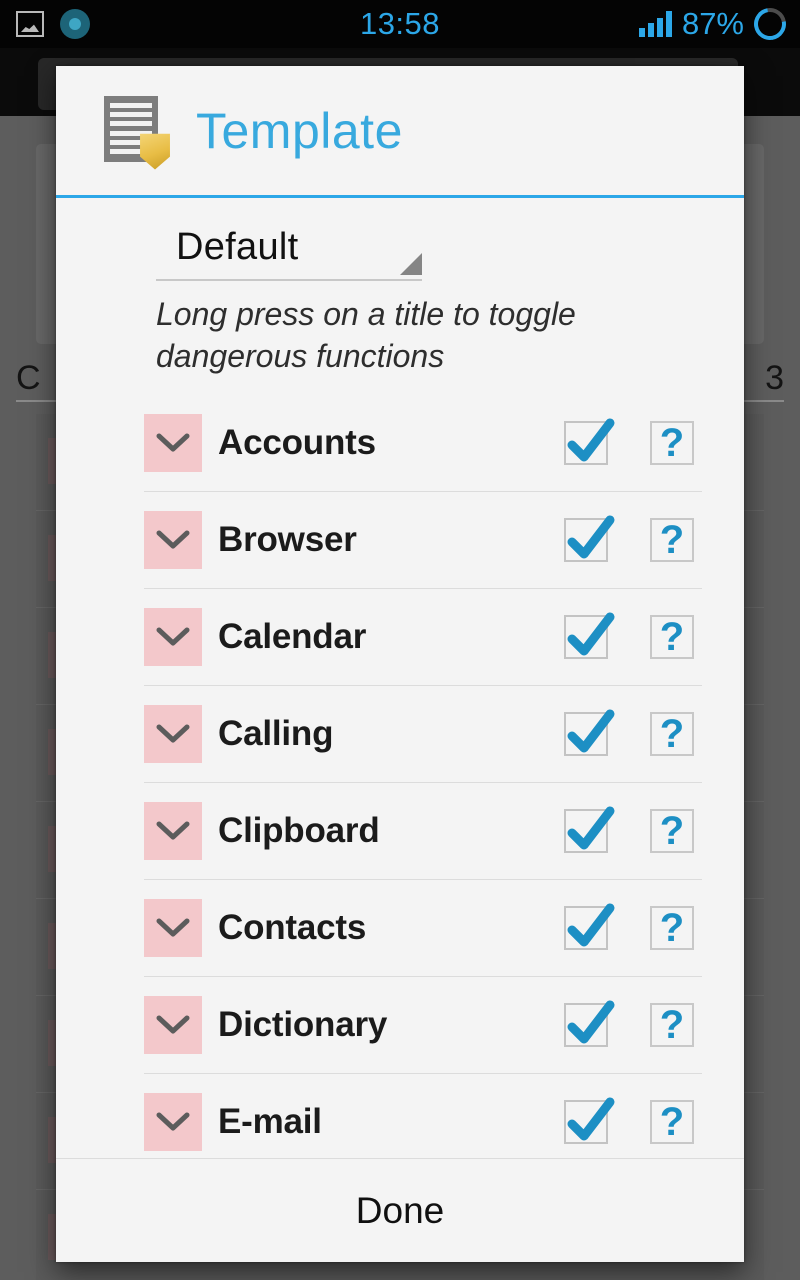  I want to click on list-item-label: Accounts, so click(297, 443).